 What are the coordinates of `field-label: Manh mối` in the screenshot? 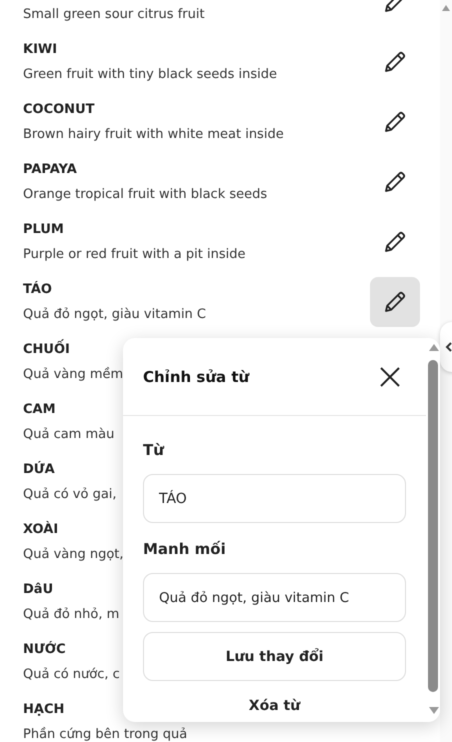 It's located at (185, 549).